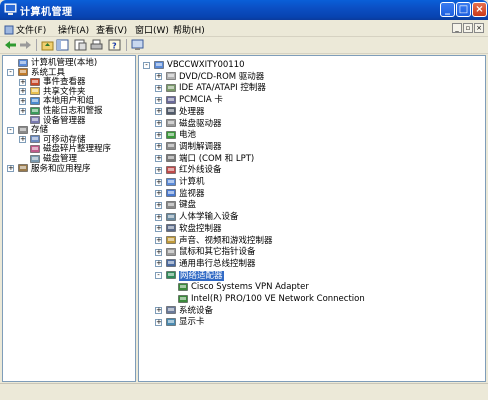  I want to click on back-icon, so click(10, 45).